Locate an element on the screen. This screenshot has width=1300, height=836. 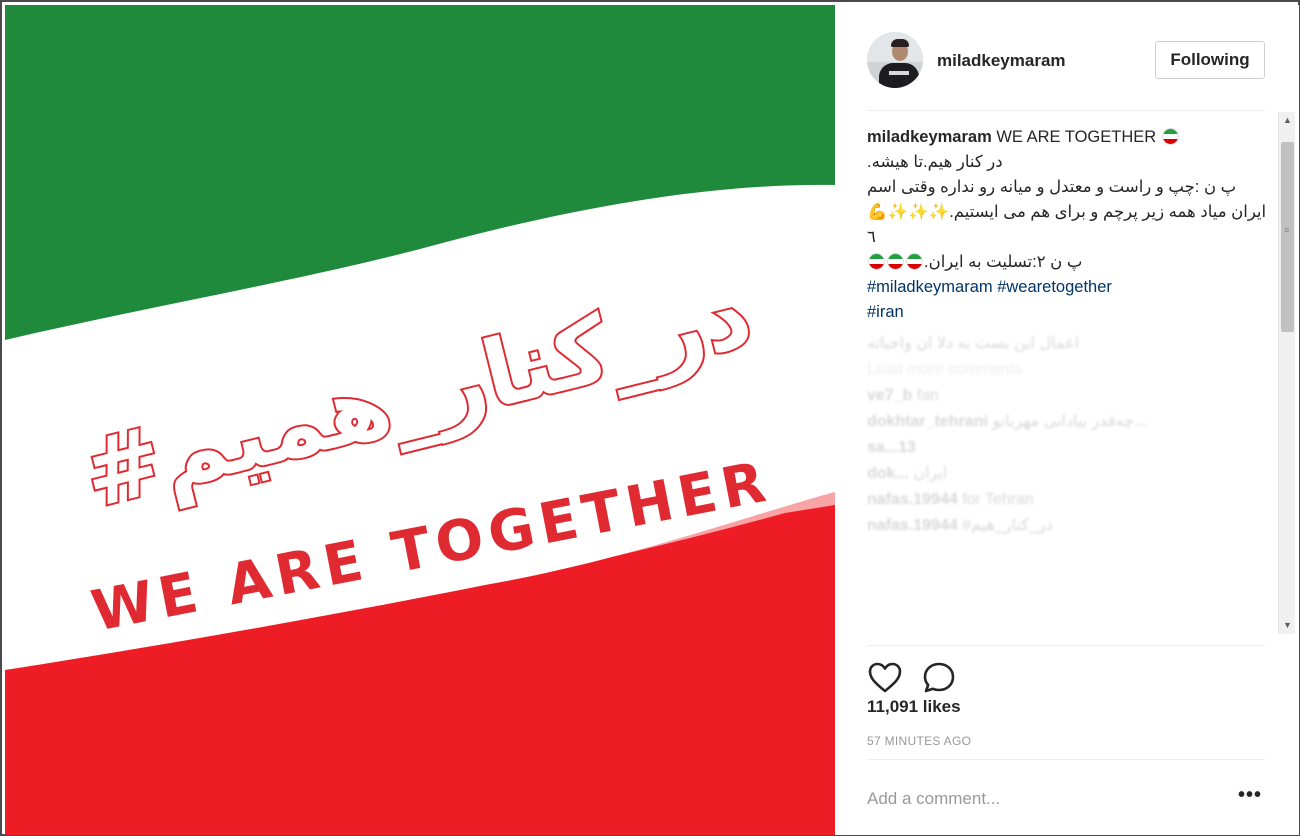
caption-line-5: ٦ is located at coordinates (871, 237).